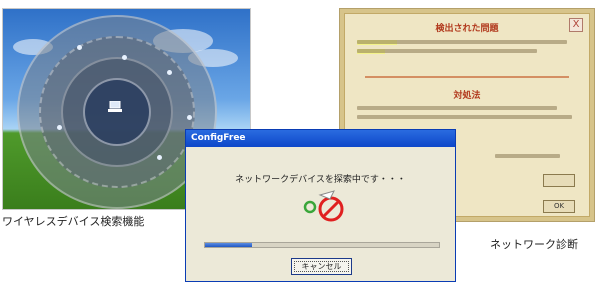 Image resolution: width=600 pixels, height=282 pixels. Describe the element at coordinates (321, 266) in the screenshot. I see `cancel-button: キャンセル` at that location.